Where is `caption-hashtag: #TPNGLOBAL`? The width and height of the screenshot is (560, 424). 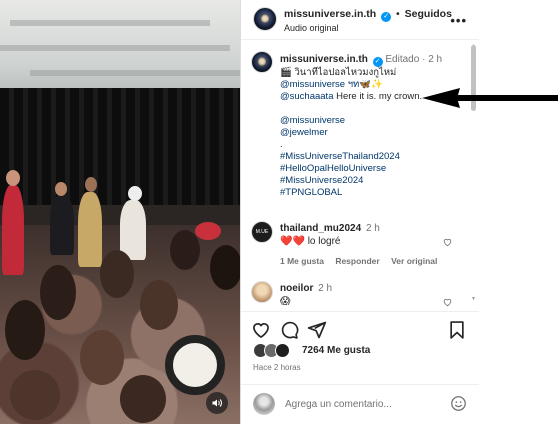
caption-hashtag: #TPNGLOBAL is located at coordinates (311, 193).